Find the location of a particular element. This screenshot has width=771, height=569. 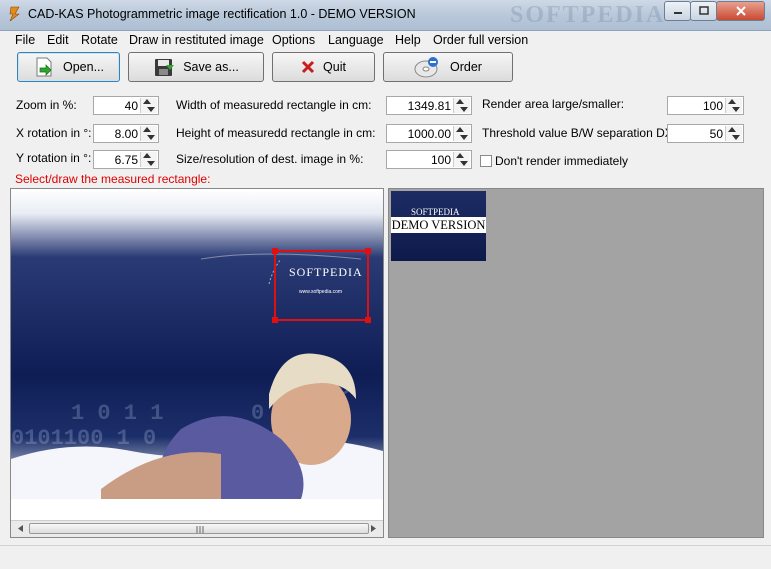

height-label: Height of measuredd rectangle in cm: is located at coordinates (276, 133).